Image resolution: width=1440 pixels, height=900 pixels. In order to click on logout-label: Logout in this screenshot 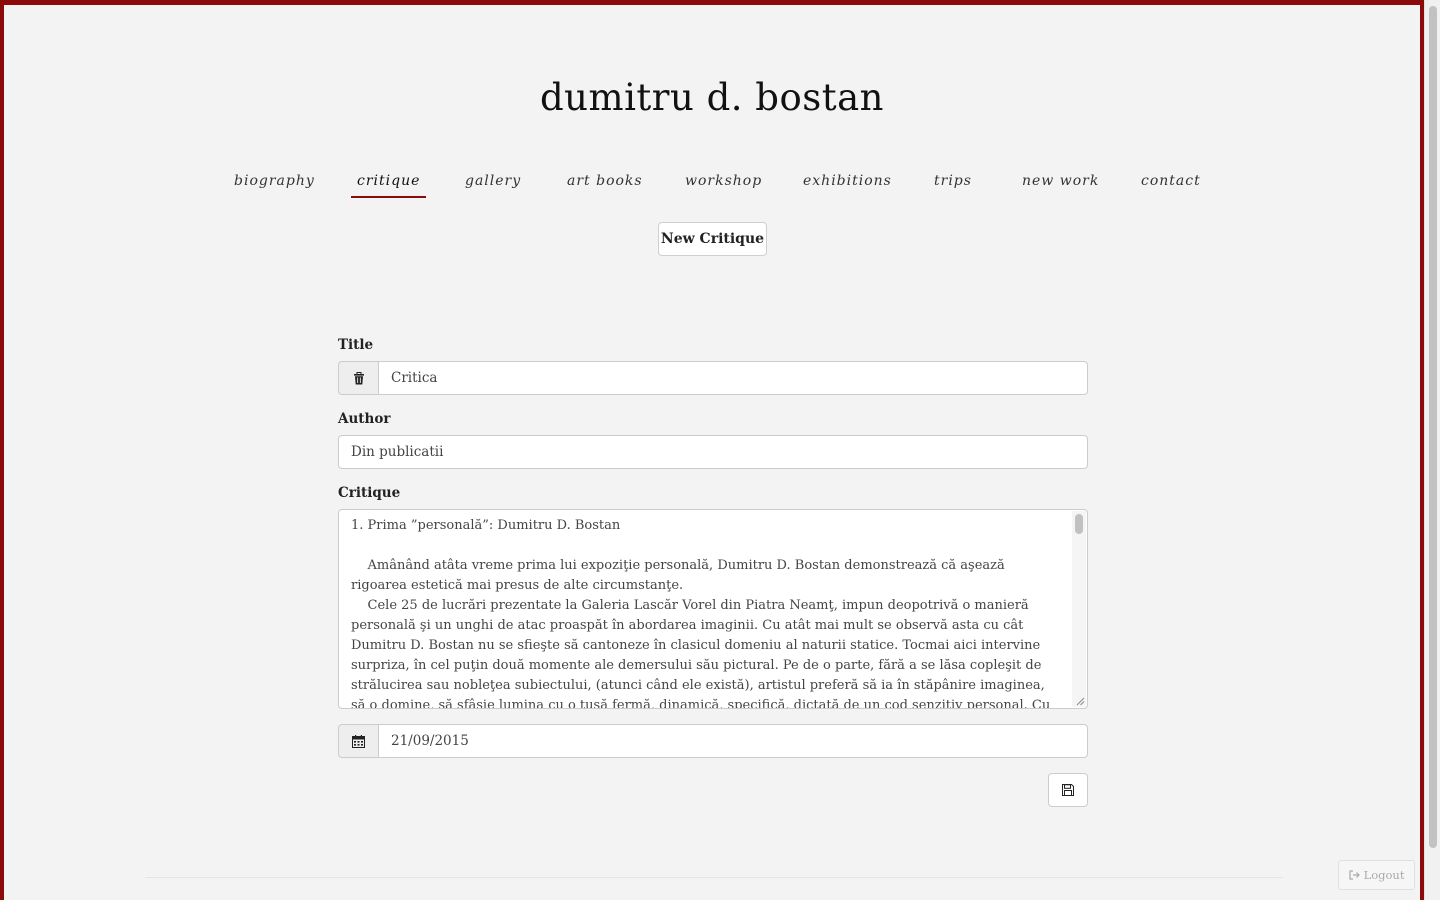, I will do `click(1384, 875)`.